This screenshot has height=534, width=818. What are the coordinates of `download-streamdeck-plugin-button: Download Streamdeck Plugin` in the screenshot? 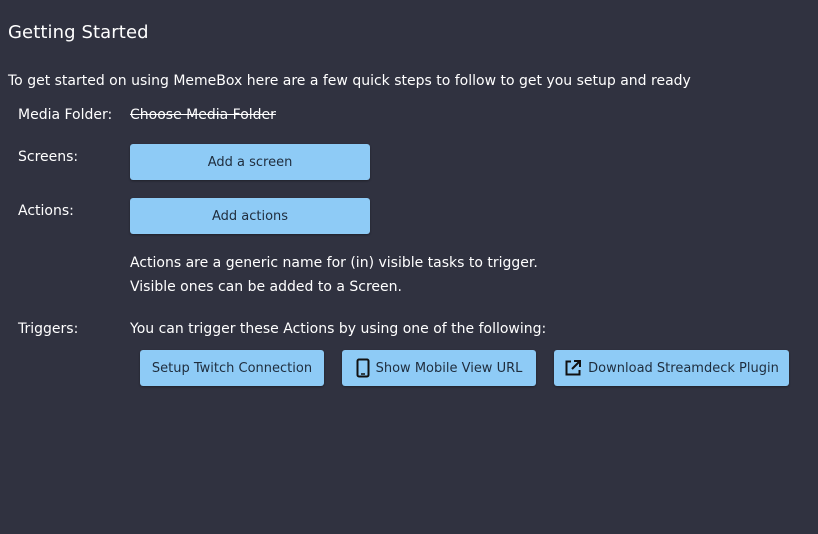 It's located at (671, 368).